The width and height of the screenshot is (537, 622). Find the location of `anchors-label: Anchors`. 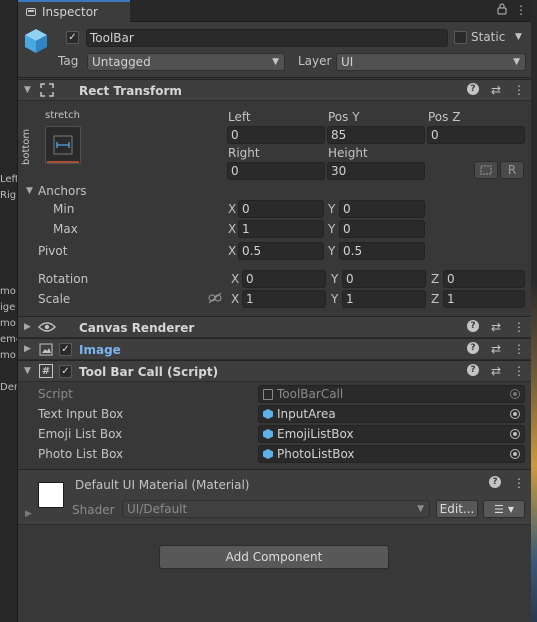

anchors-label: Anchors is located at coordinates (62, 191).